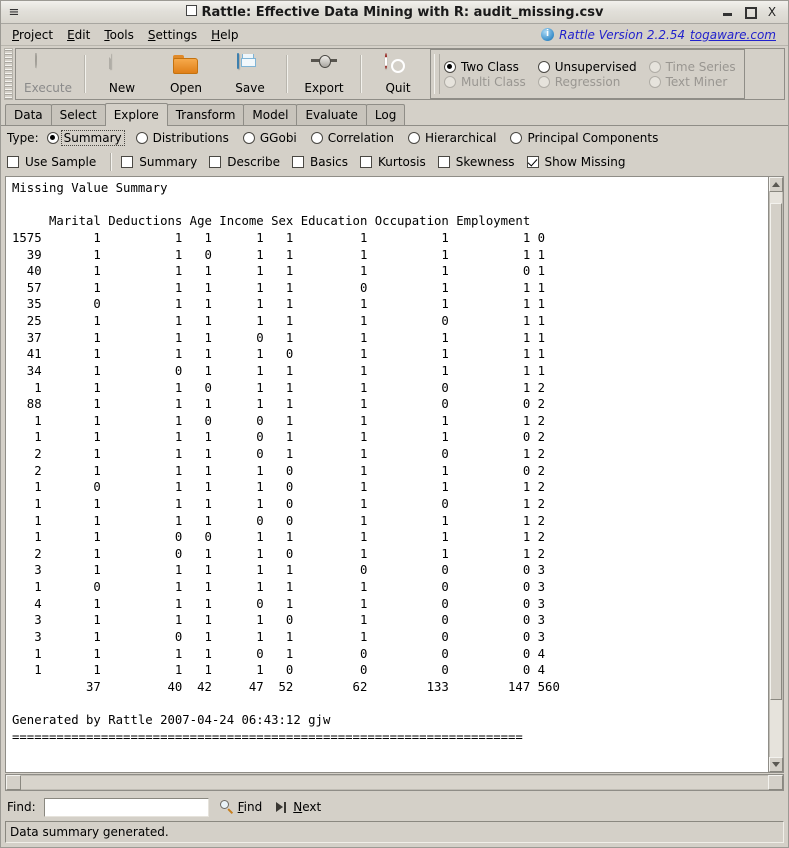 Image resolution: width=789 pixels, height=848 pixels. I want to click on menu-project: Project, so click(32, 35).